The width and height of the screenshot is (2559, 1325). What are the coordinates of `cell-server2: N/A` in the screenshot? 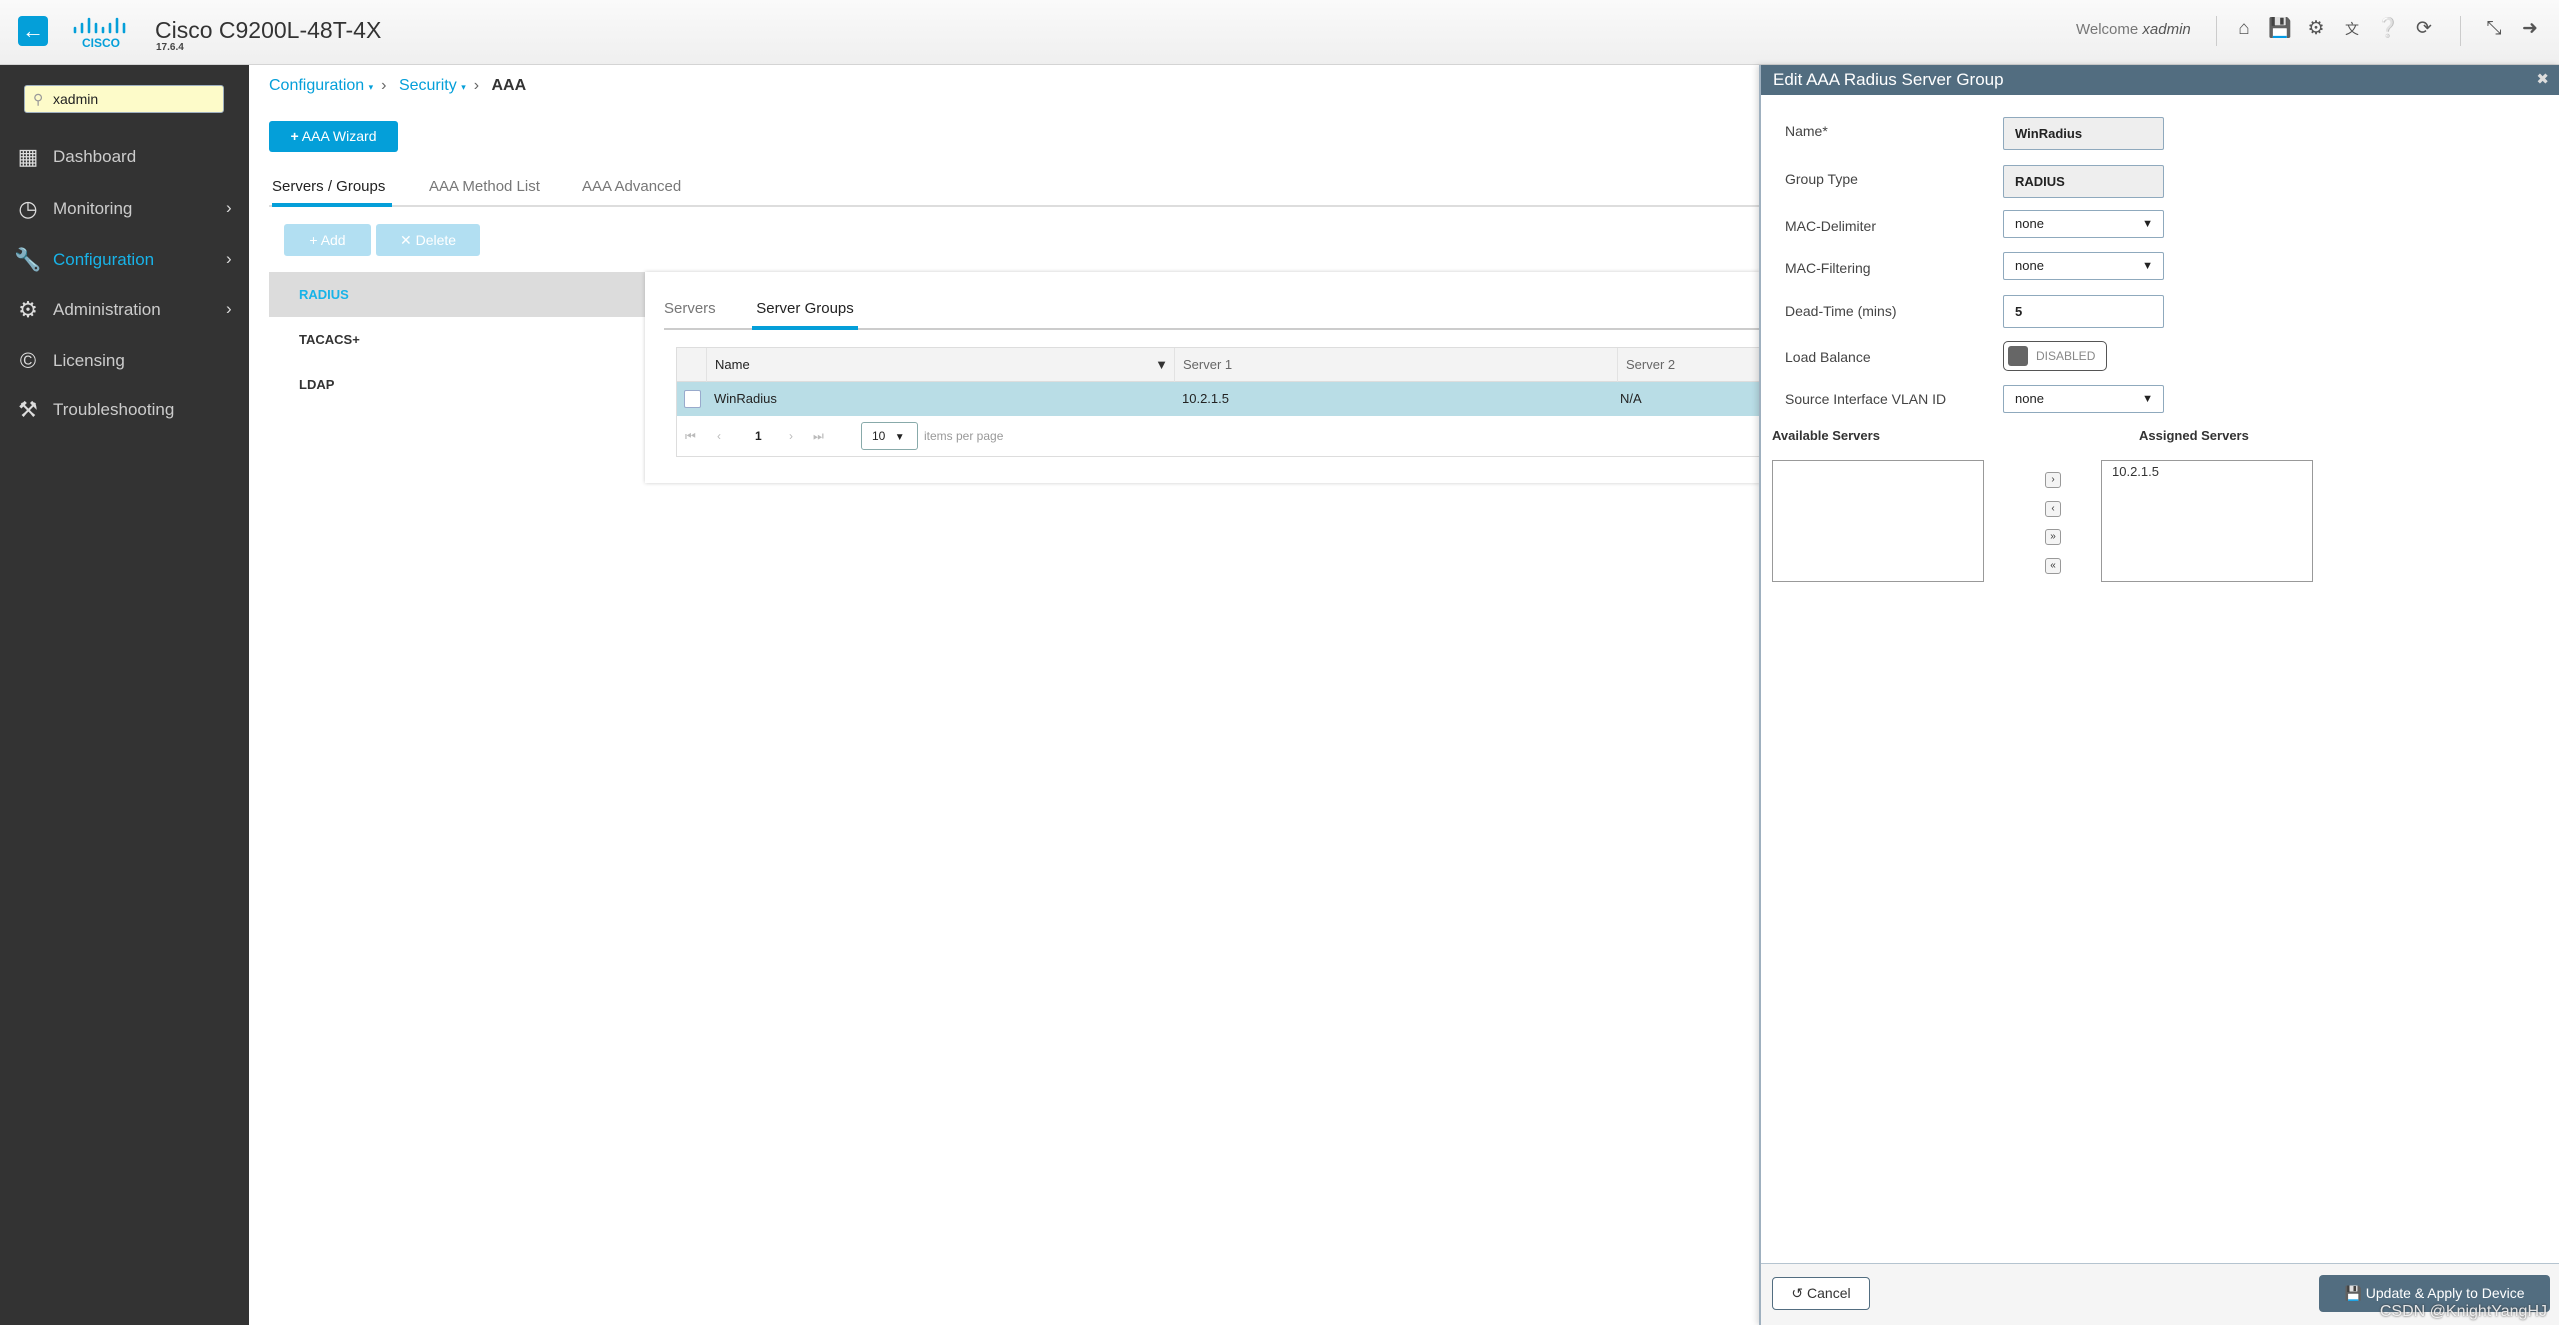 It's located at (1631, 398).